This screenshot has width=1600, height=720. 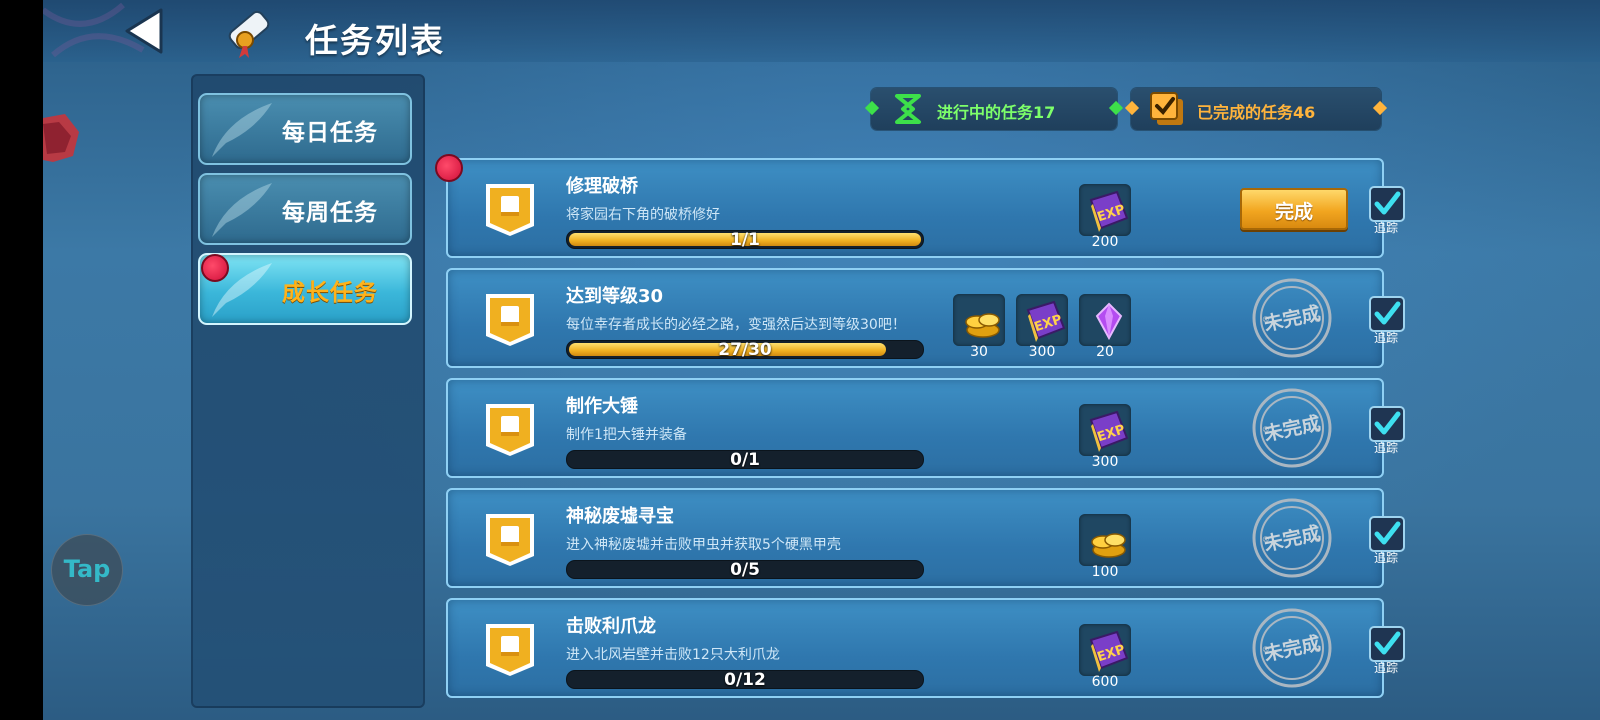 What do you see at coordinates (915, 428) in the screenshot?
I see `task-card: 制作大锤制作1把大锤并装备 0/1 EXP 300 ⊗ ⊗ 未完成` at bounding box center [915, 428].